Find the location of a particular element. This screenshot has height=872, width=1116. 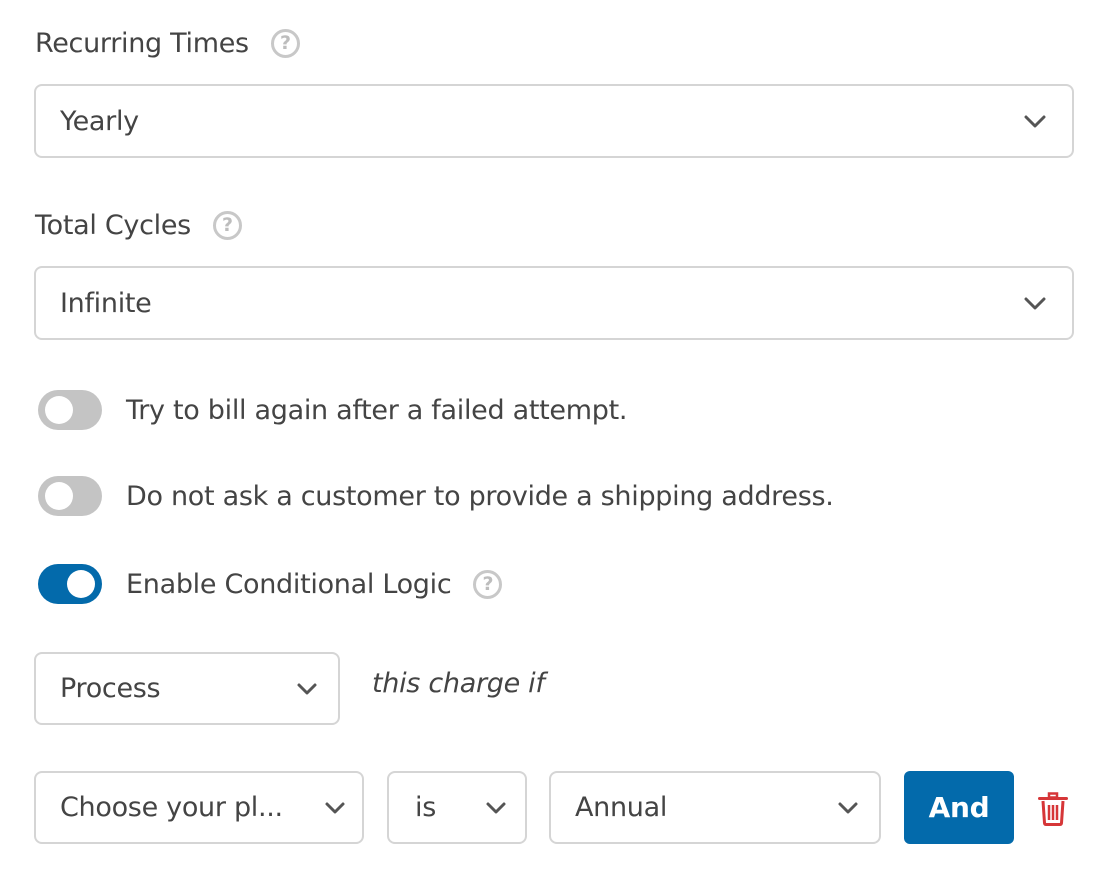

conditional-action-suffix: this charge if is located at coordinates (458, 683).